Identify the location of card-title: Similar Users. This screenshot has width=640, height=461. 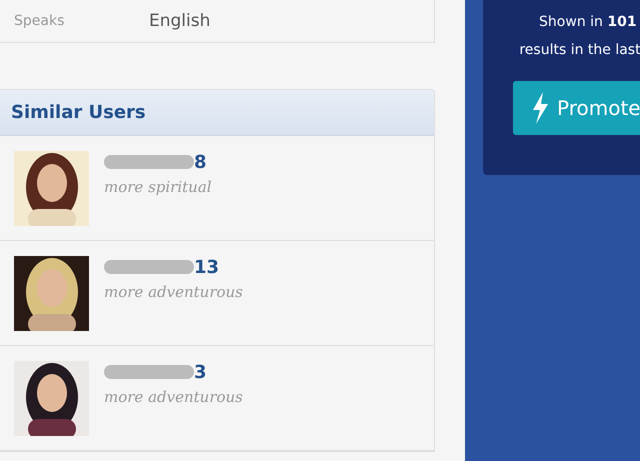
(78, 112).